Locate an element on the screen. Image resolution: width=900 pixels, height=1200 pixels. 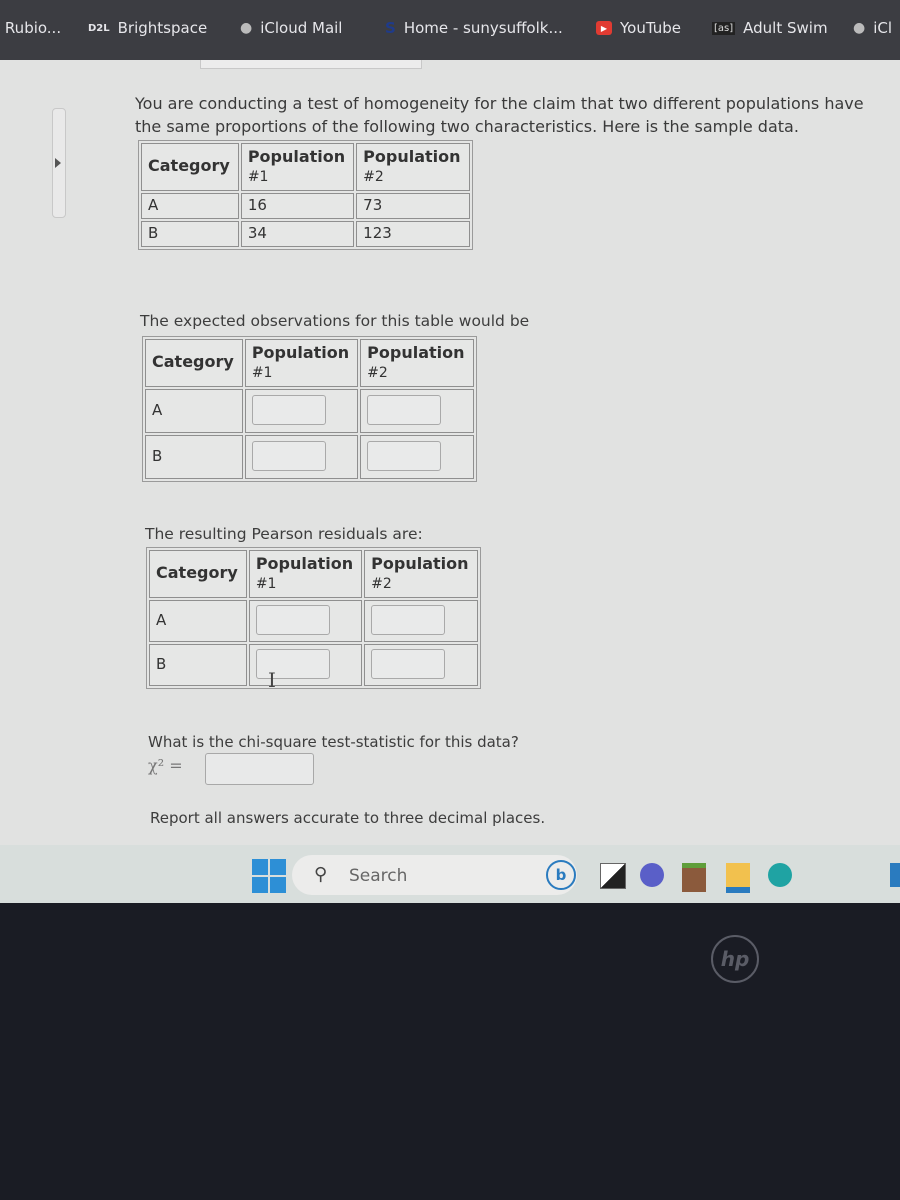
task-view-icon is located at coordinates (613, 876).